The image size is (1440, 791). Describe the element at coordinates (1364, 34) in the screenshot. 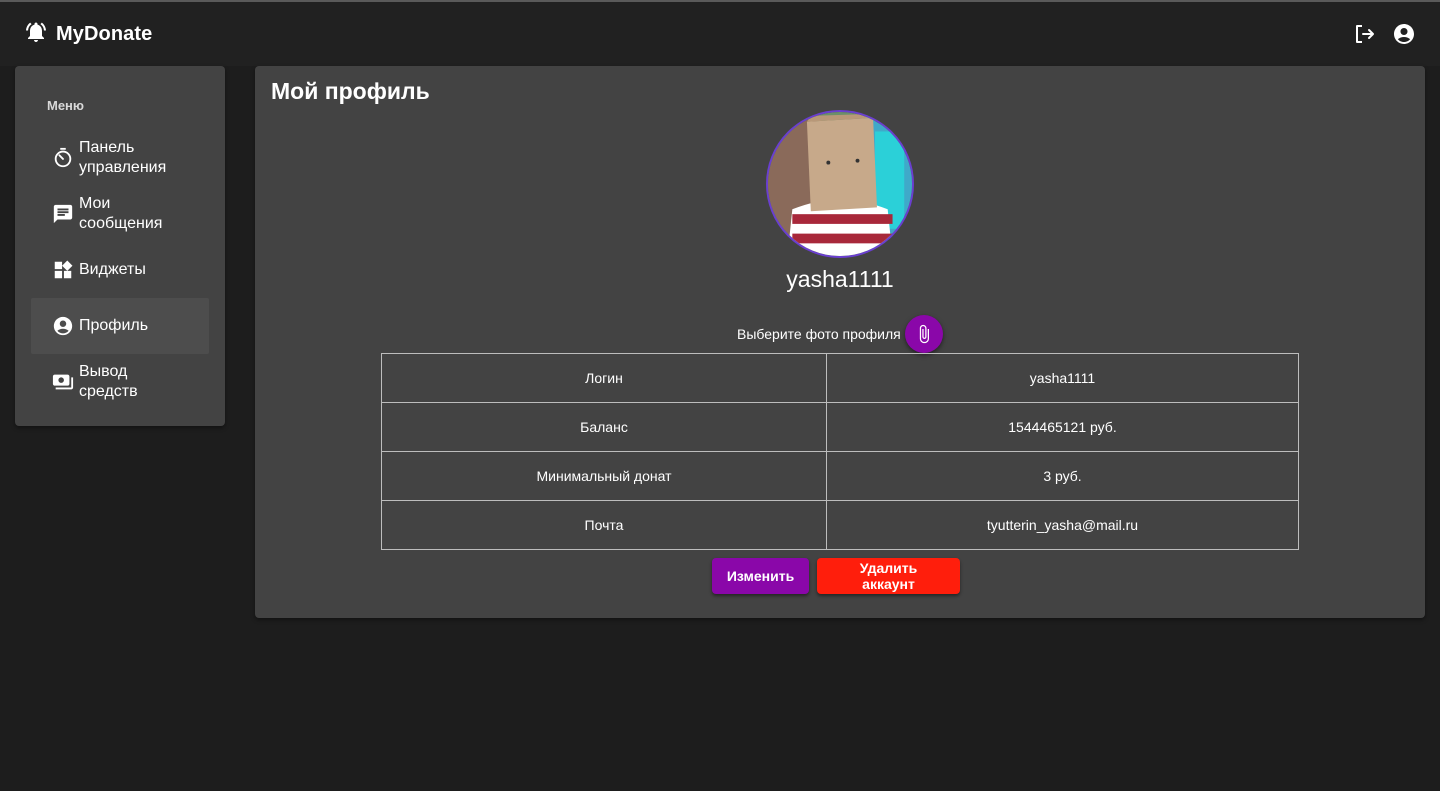

I see `logout-icon` at that location.